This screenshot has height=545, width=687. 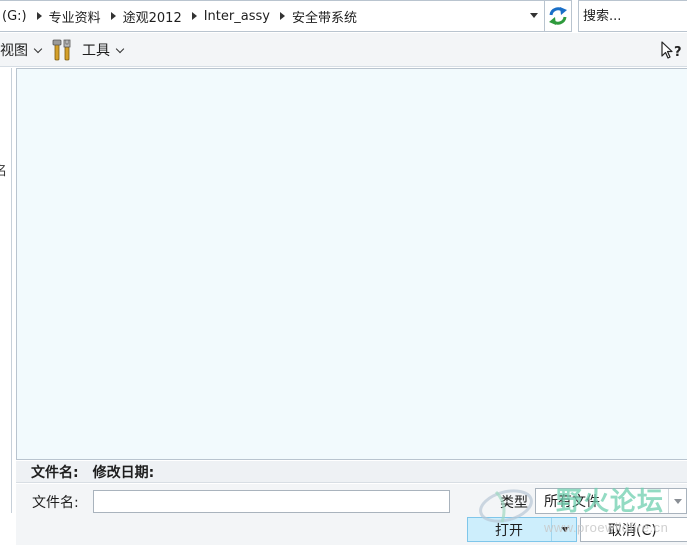 I want to click on view-menu-label: 视图, so click(x=14, y=51).